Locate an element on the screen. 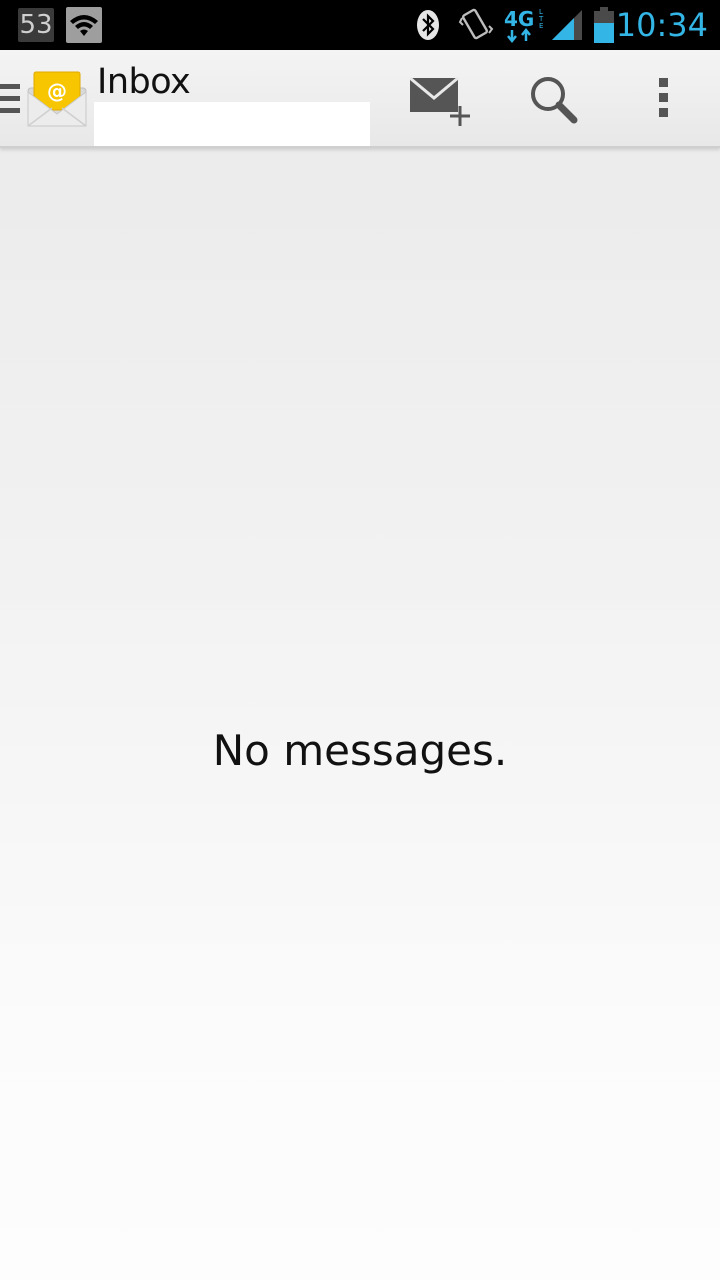 The width and height of the screenshot is (720, 1280). email-app-icon: @ is located at coordinates (57, 99).